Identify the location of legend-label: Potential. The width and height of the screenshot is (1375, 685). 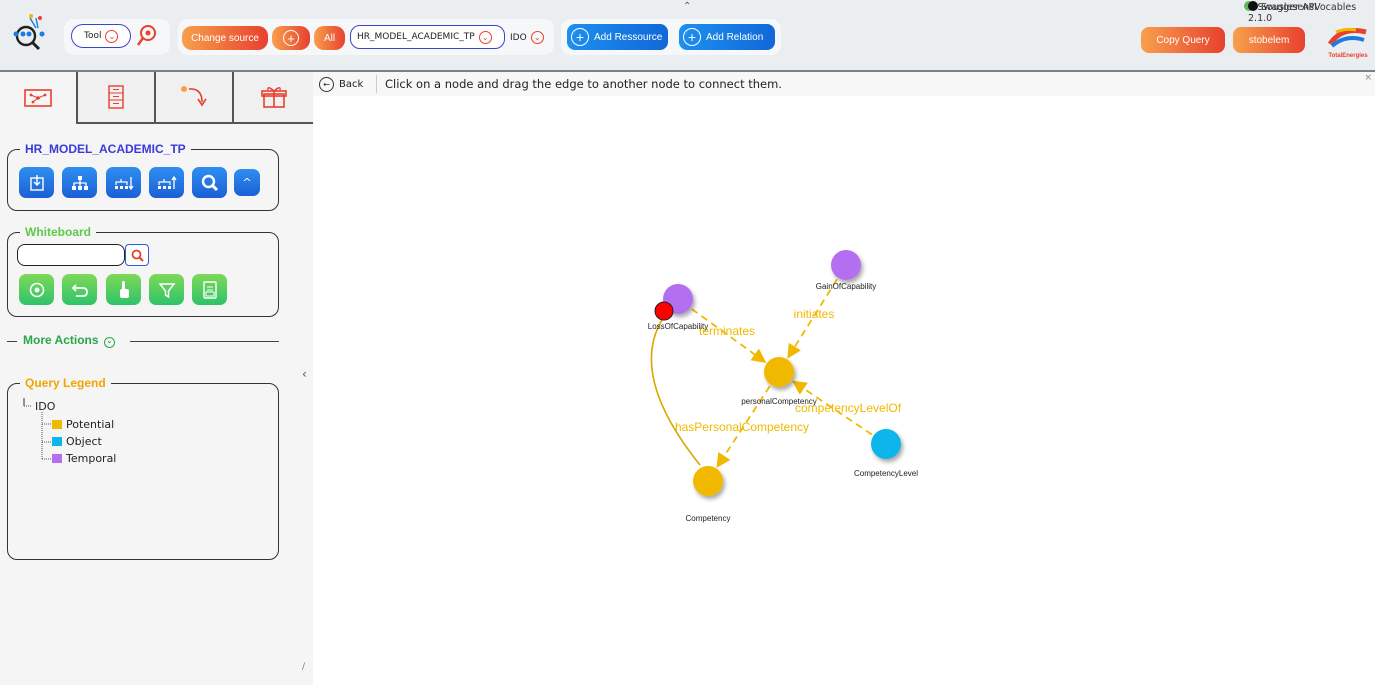
(90, 424).